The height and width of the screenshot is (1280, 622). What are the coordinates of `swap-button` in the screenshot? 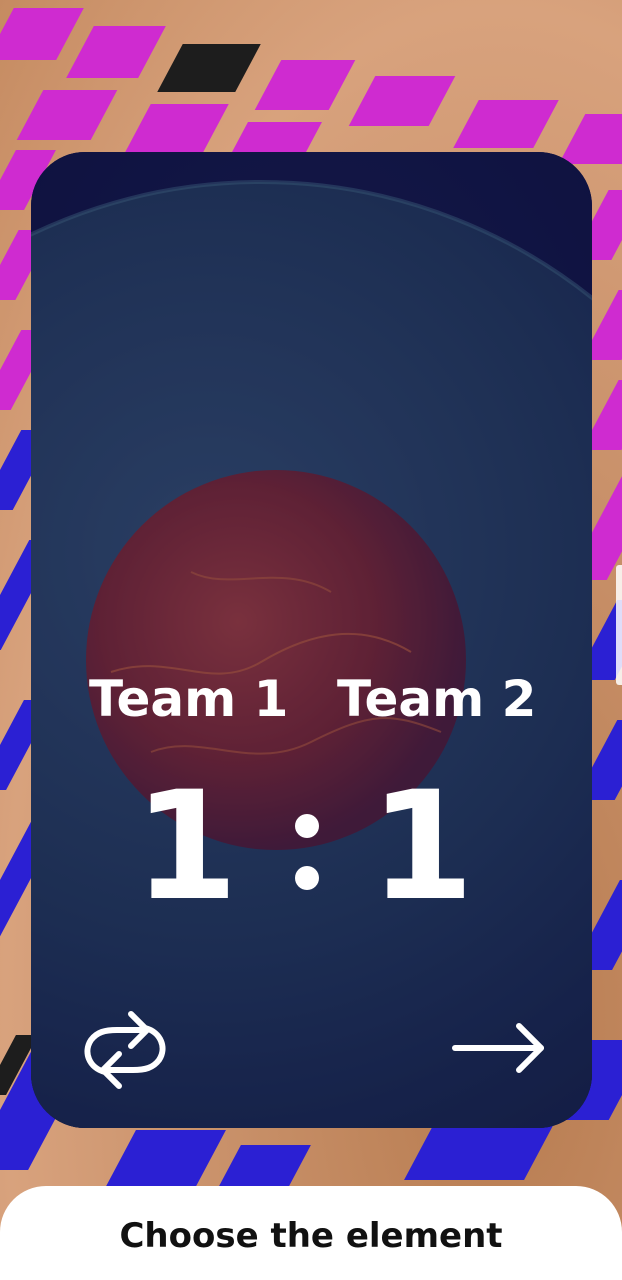 It's located at (125, 1050).